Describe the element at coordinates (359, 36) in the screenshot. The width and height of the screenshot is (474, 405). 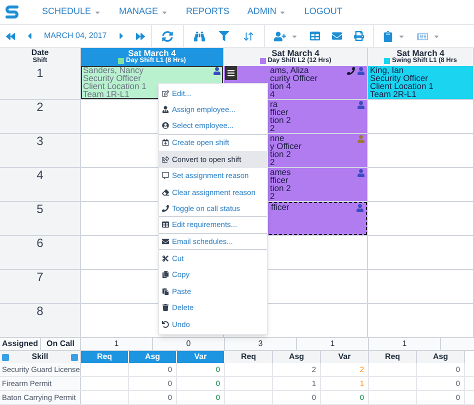
I see `printer-icon` at that location.